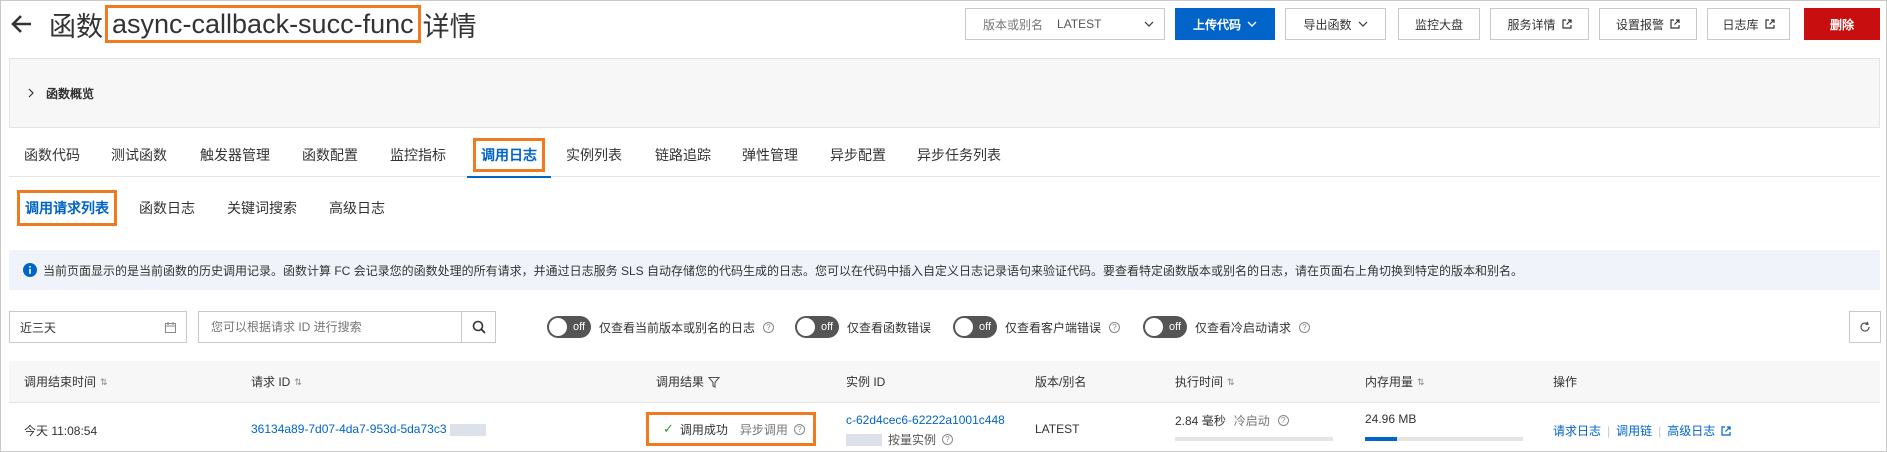 Image resolution: width=1887 pixels, height=452 pixels. What do you see at coordinates (22, 24) in the screenshot?
I see `back-arrow-icon` at bounding box center [22, 24].